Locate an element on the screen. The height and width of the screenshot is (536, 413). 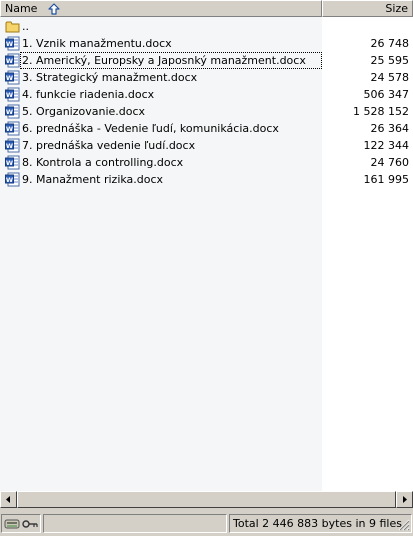
summary-panel: Total 2 446 883 bytes in 9 files is located at coordinates (320, 523).